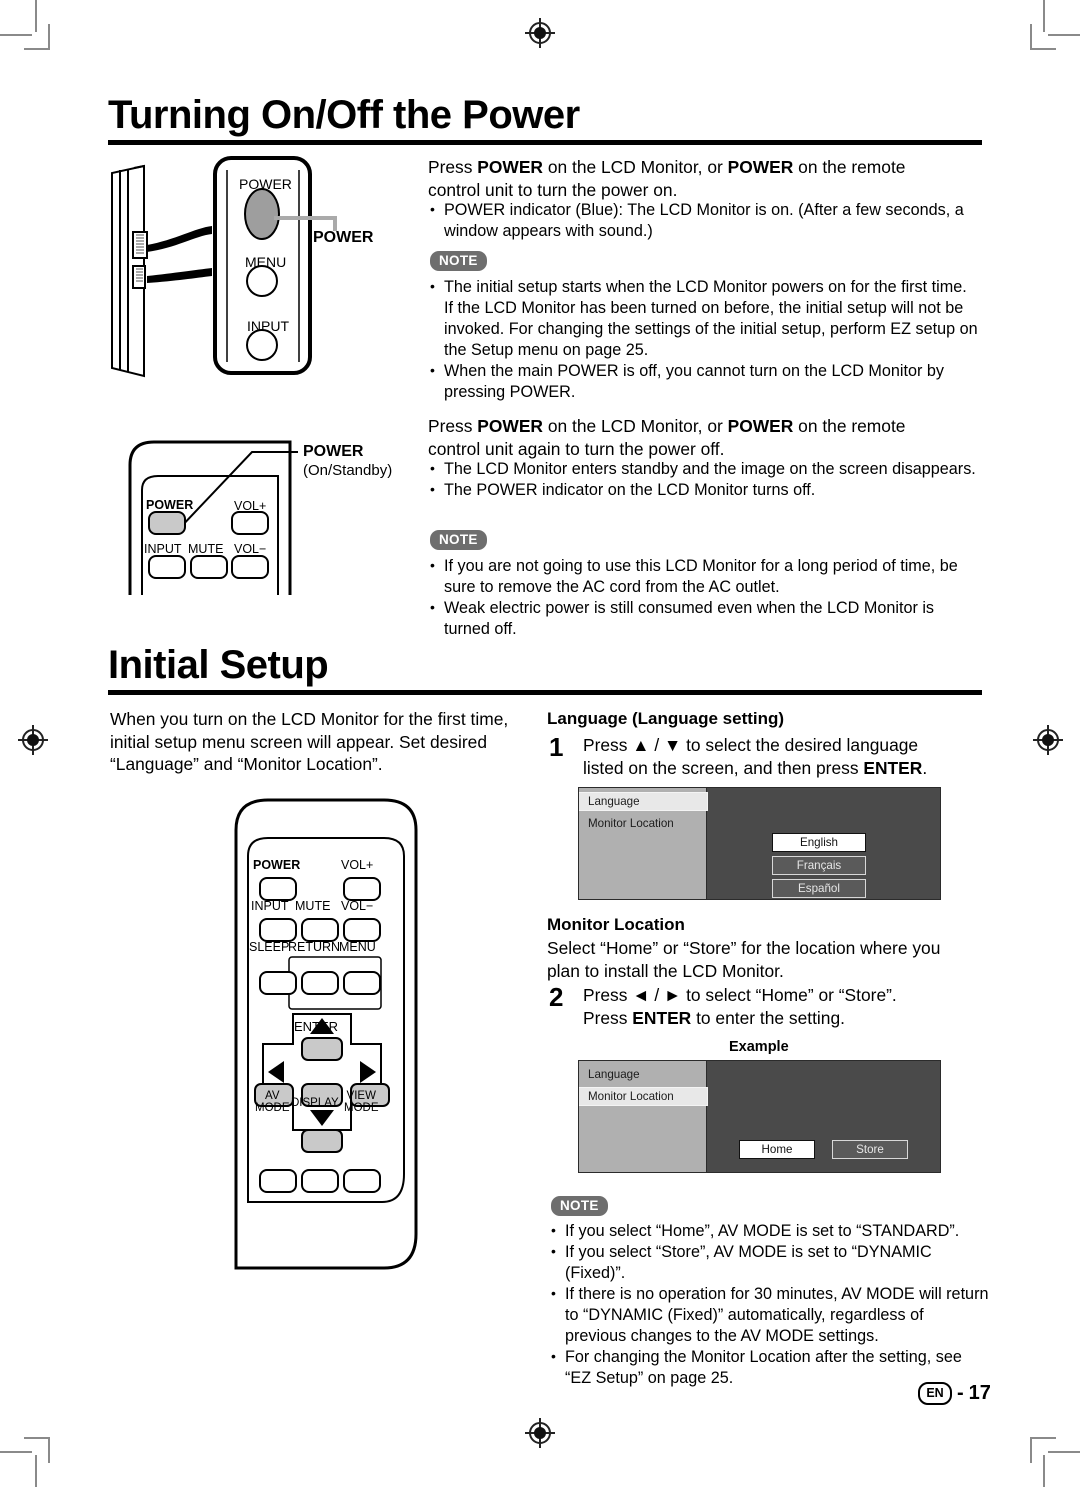 The image size is (1080, 1487). Describe the element at coordinates (819, 865) in the screenshot. I see `osd-option-francais: Français` at that location.